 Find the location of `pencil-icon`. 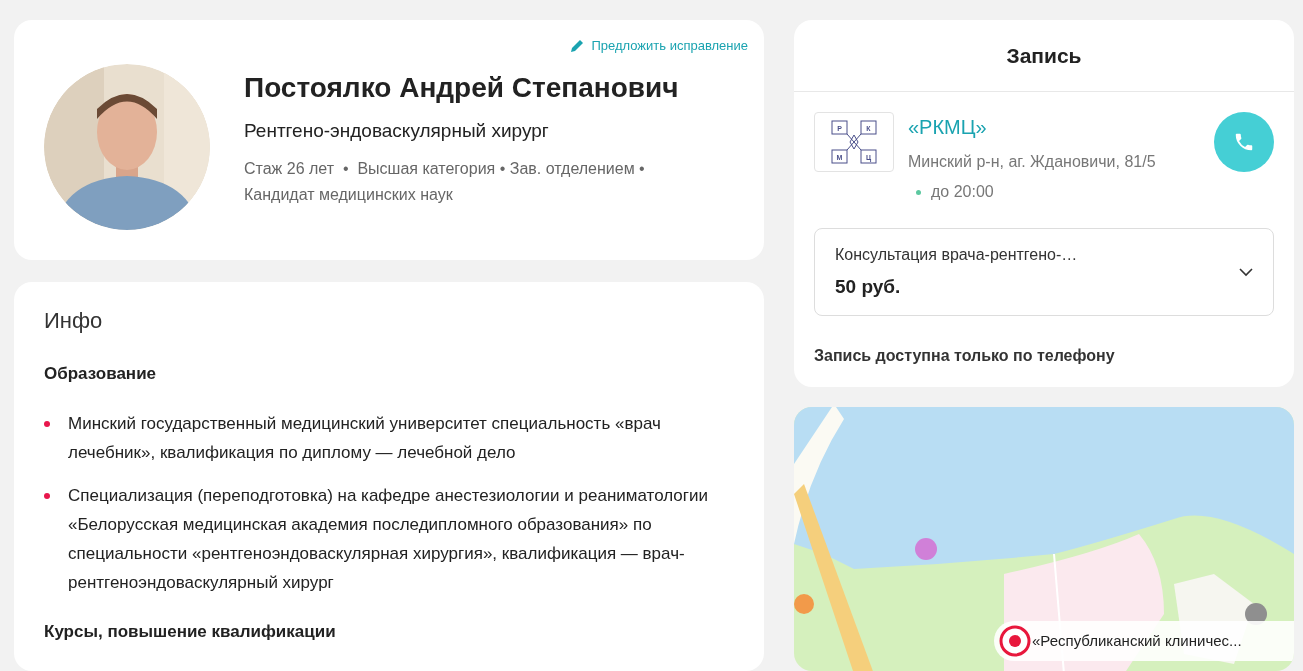

pencil-icon is located at coordinates (577, 45).